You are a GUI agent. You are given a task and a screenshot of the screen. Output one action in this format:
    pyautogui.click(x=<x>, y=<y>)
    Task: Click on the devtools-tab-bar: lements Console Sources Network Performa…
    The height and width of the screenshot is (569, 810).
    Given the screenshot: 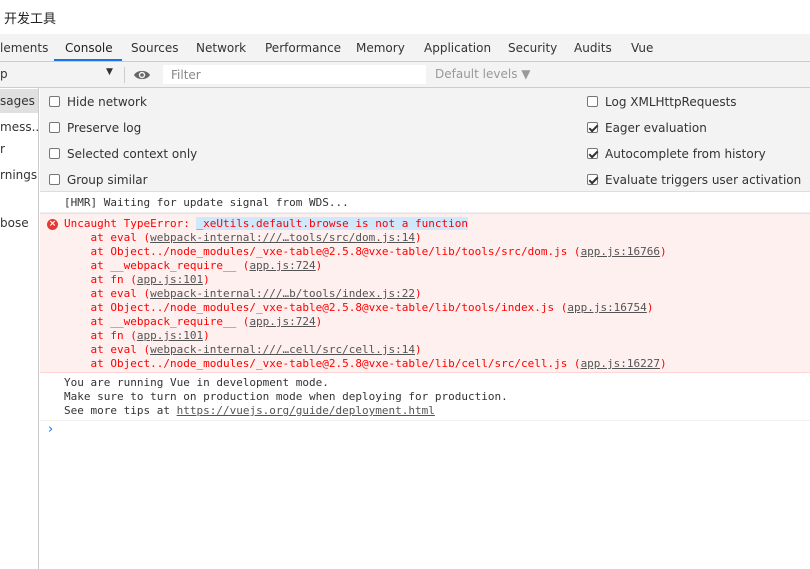 What is the action you would take?
    pyautogui.click(x=405, y=48)
    